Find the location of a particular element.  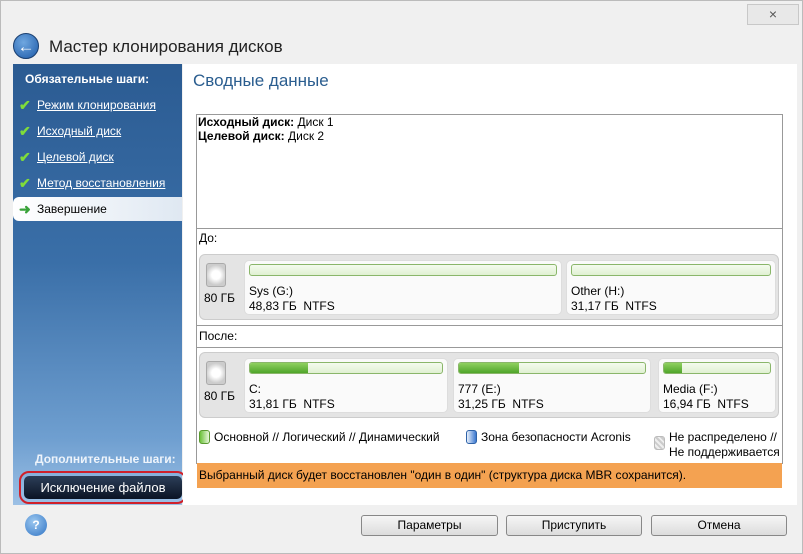

parameters-button: Параметры is located at coordinates (429, 525).